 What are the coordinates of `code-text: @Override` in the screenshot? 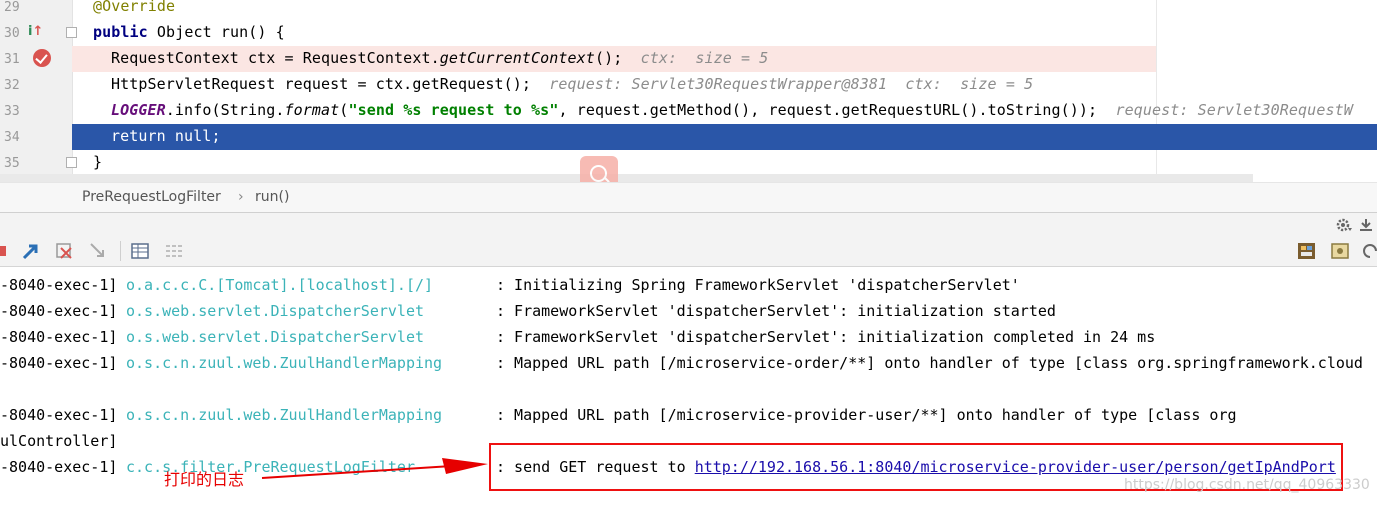 It's located at (134, 7).